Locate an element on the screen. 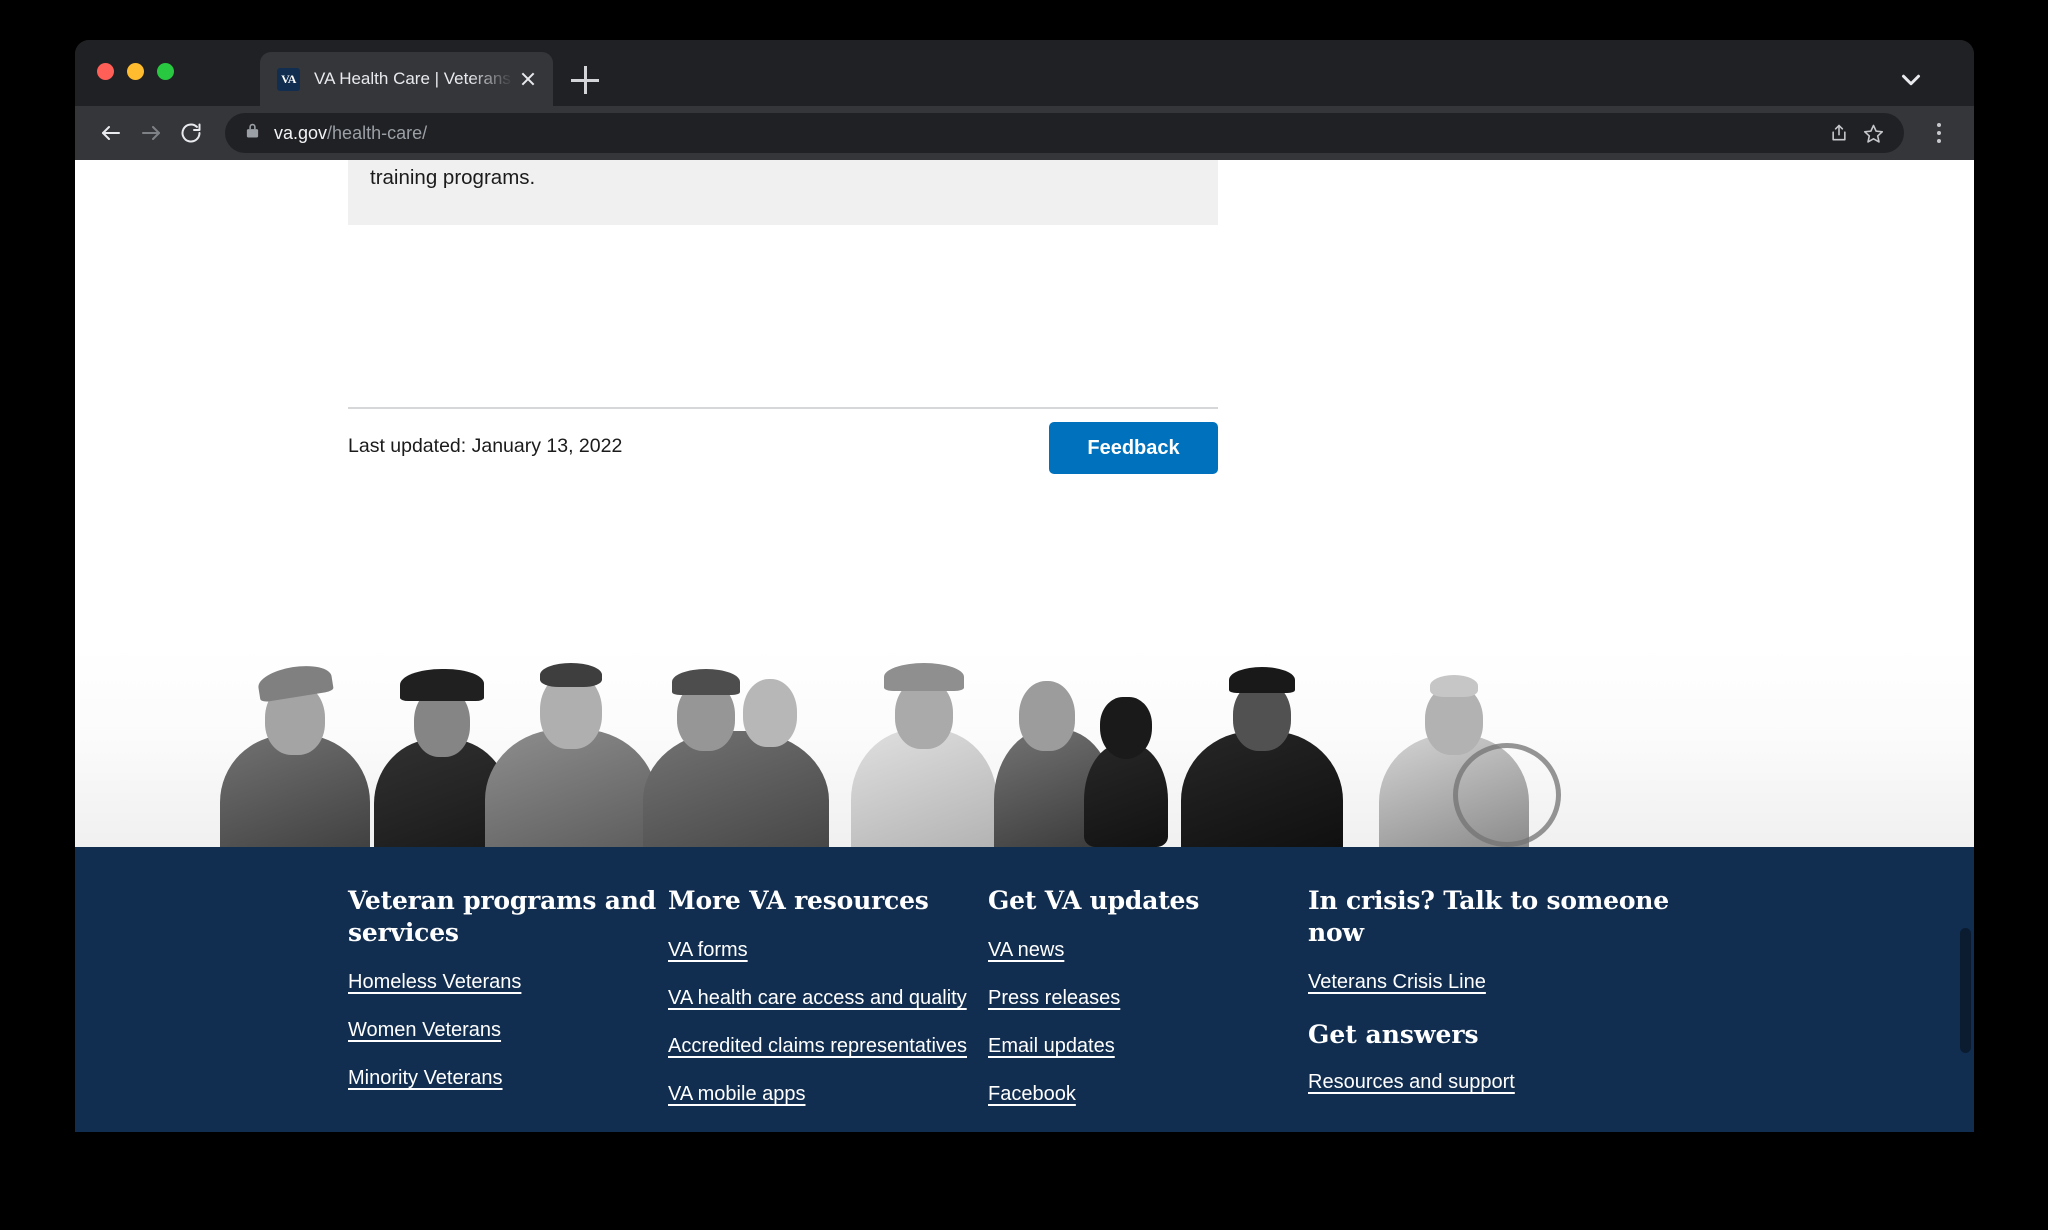 Image resolution: width=2048 pixels, height=1230 pixels. reload-icon is located at coordinates (191, 133).